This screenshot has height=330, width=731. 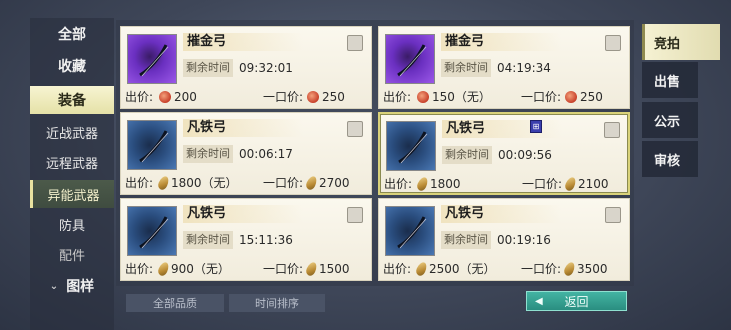 I want to click on tab-sell: 出售, so click(x=670, y=80).